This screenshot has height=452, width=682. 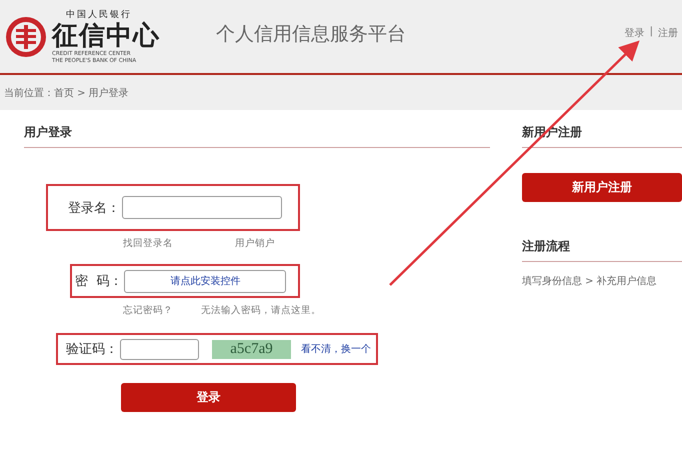 I want to click on login-button: 登录, so click(x=208, y=397).